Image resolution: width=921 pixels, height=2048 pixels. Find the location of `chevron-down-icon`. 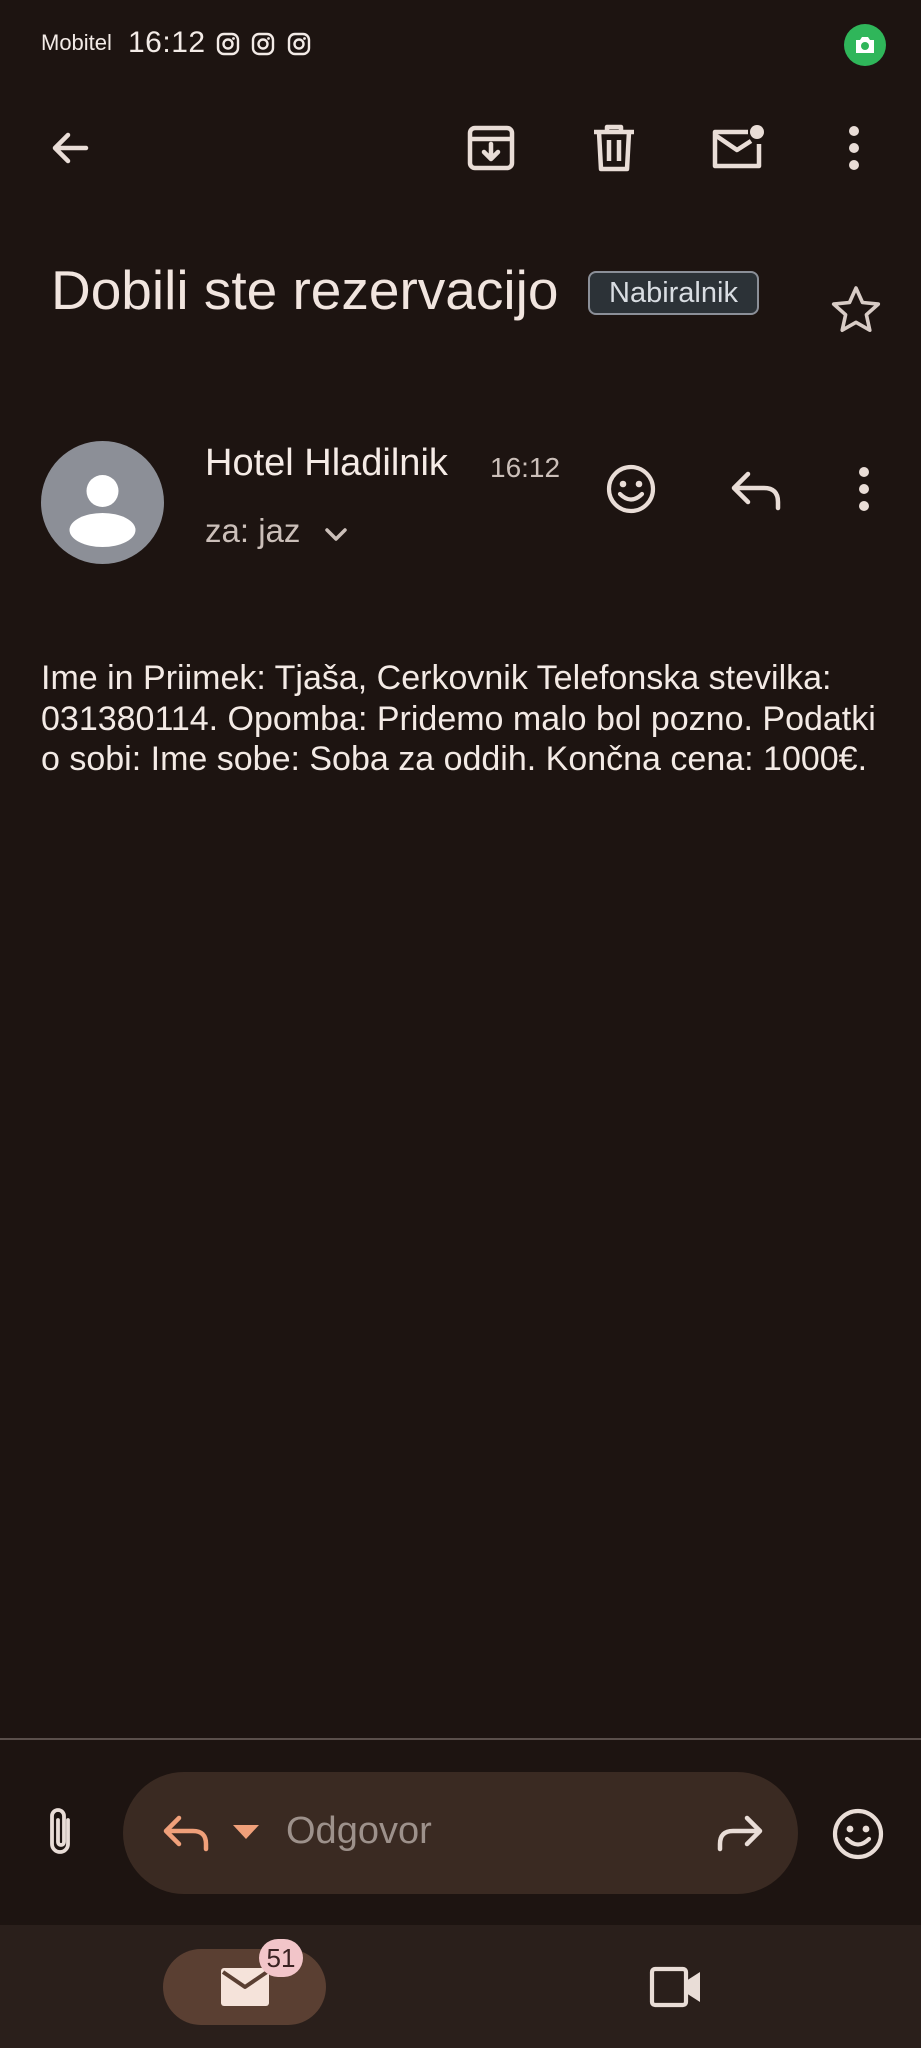

chevron-down-icon is located at coordinates (336, 534).